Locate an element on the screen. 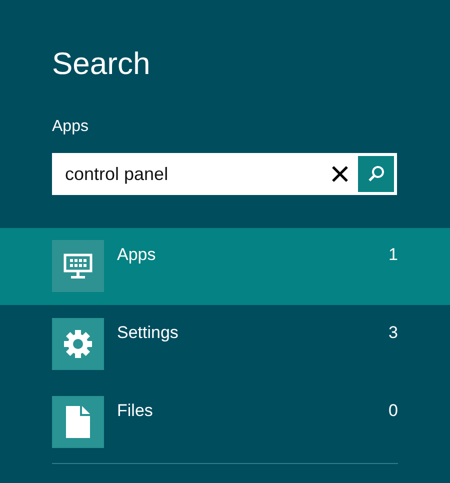 The width and height of the screenshot is (450, 483). result-label: Apps is located at coordinates (137, 255).